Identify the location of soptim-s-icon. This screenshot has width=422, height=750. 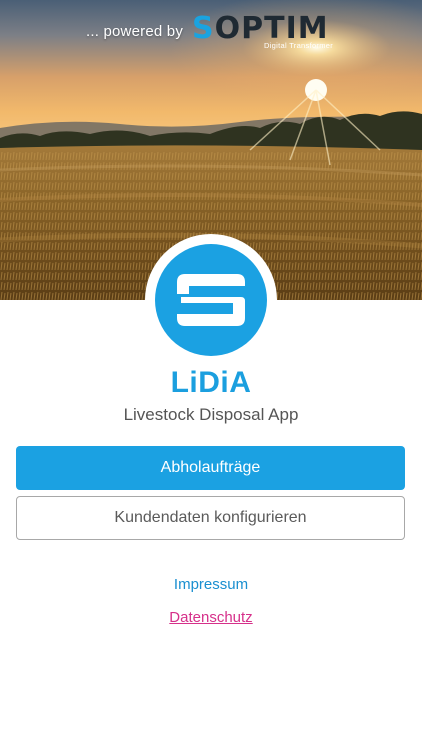
(211, 300).